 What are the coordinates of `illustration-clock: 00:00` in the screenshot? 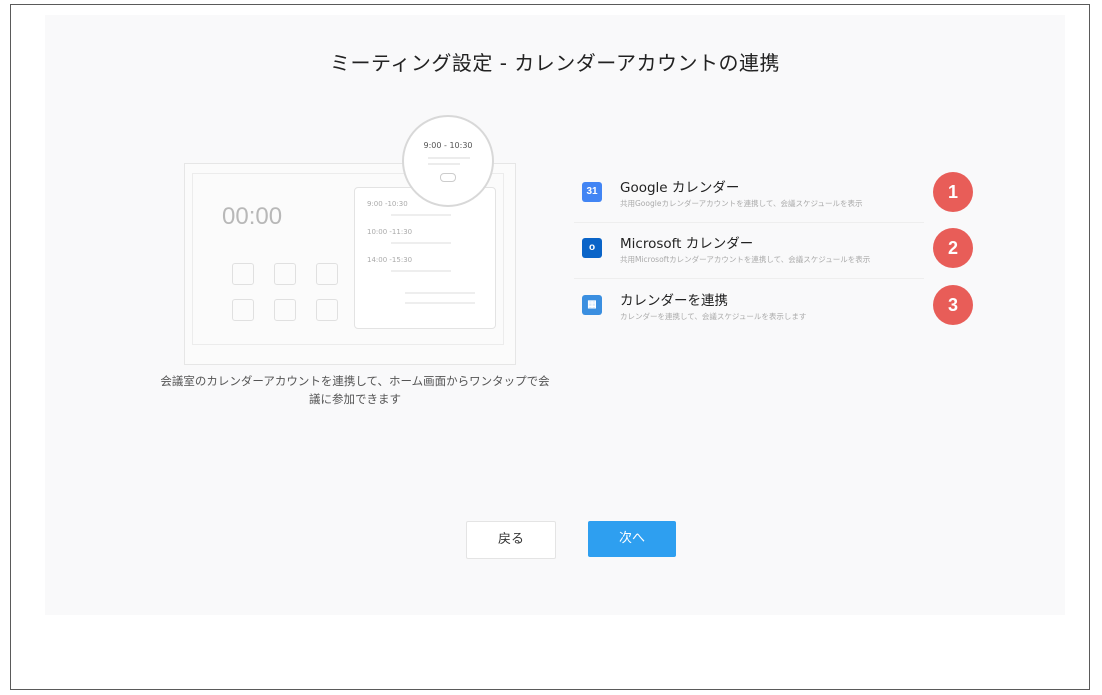 It's located at (252, 216).